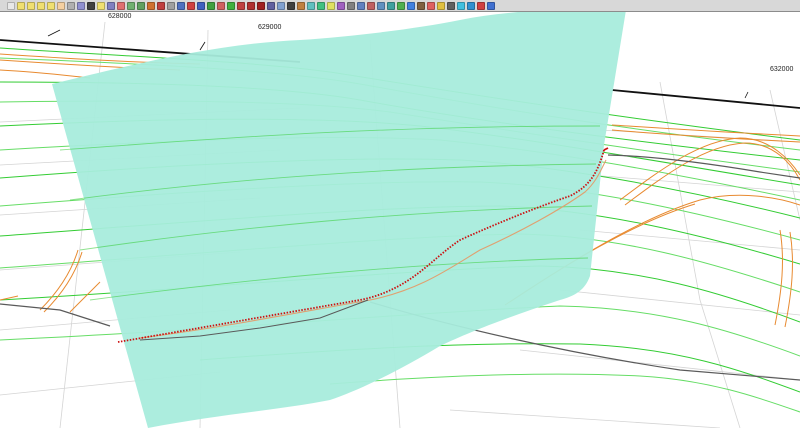 The image size is (800, 428). I want to click on undo-view-icon, so click(81, 5).